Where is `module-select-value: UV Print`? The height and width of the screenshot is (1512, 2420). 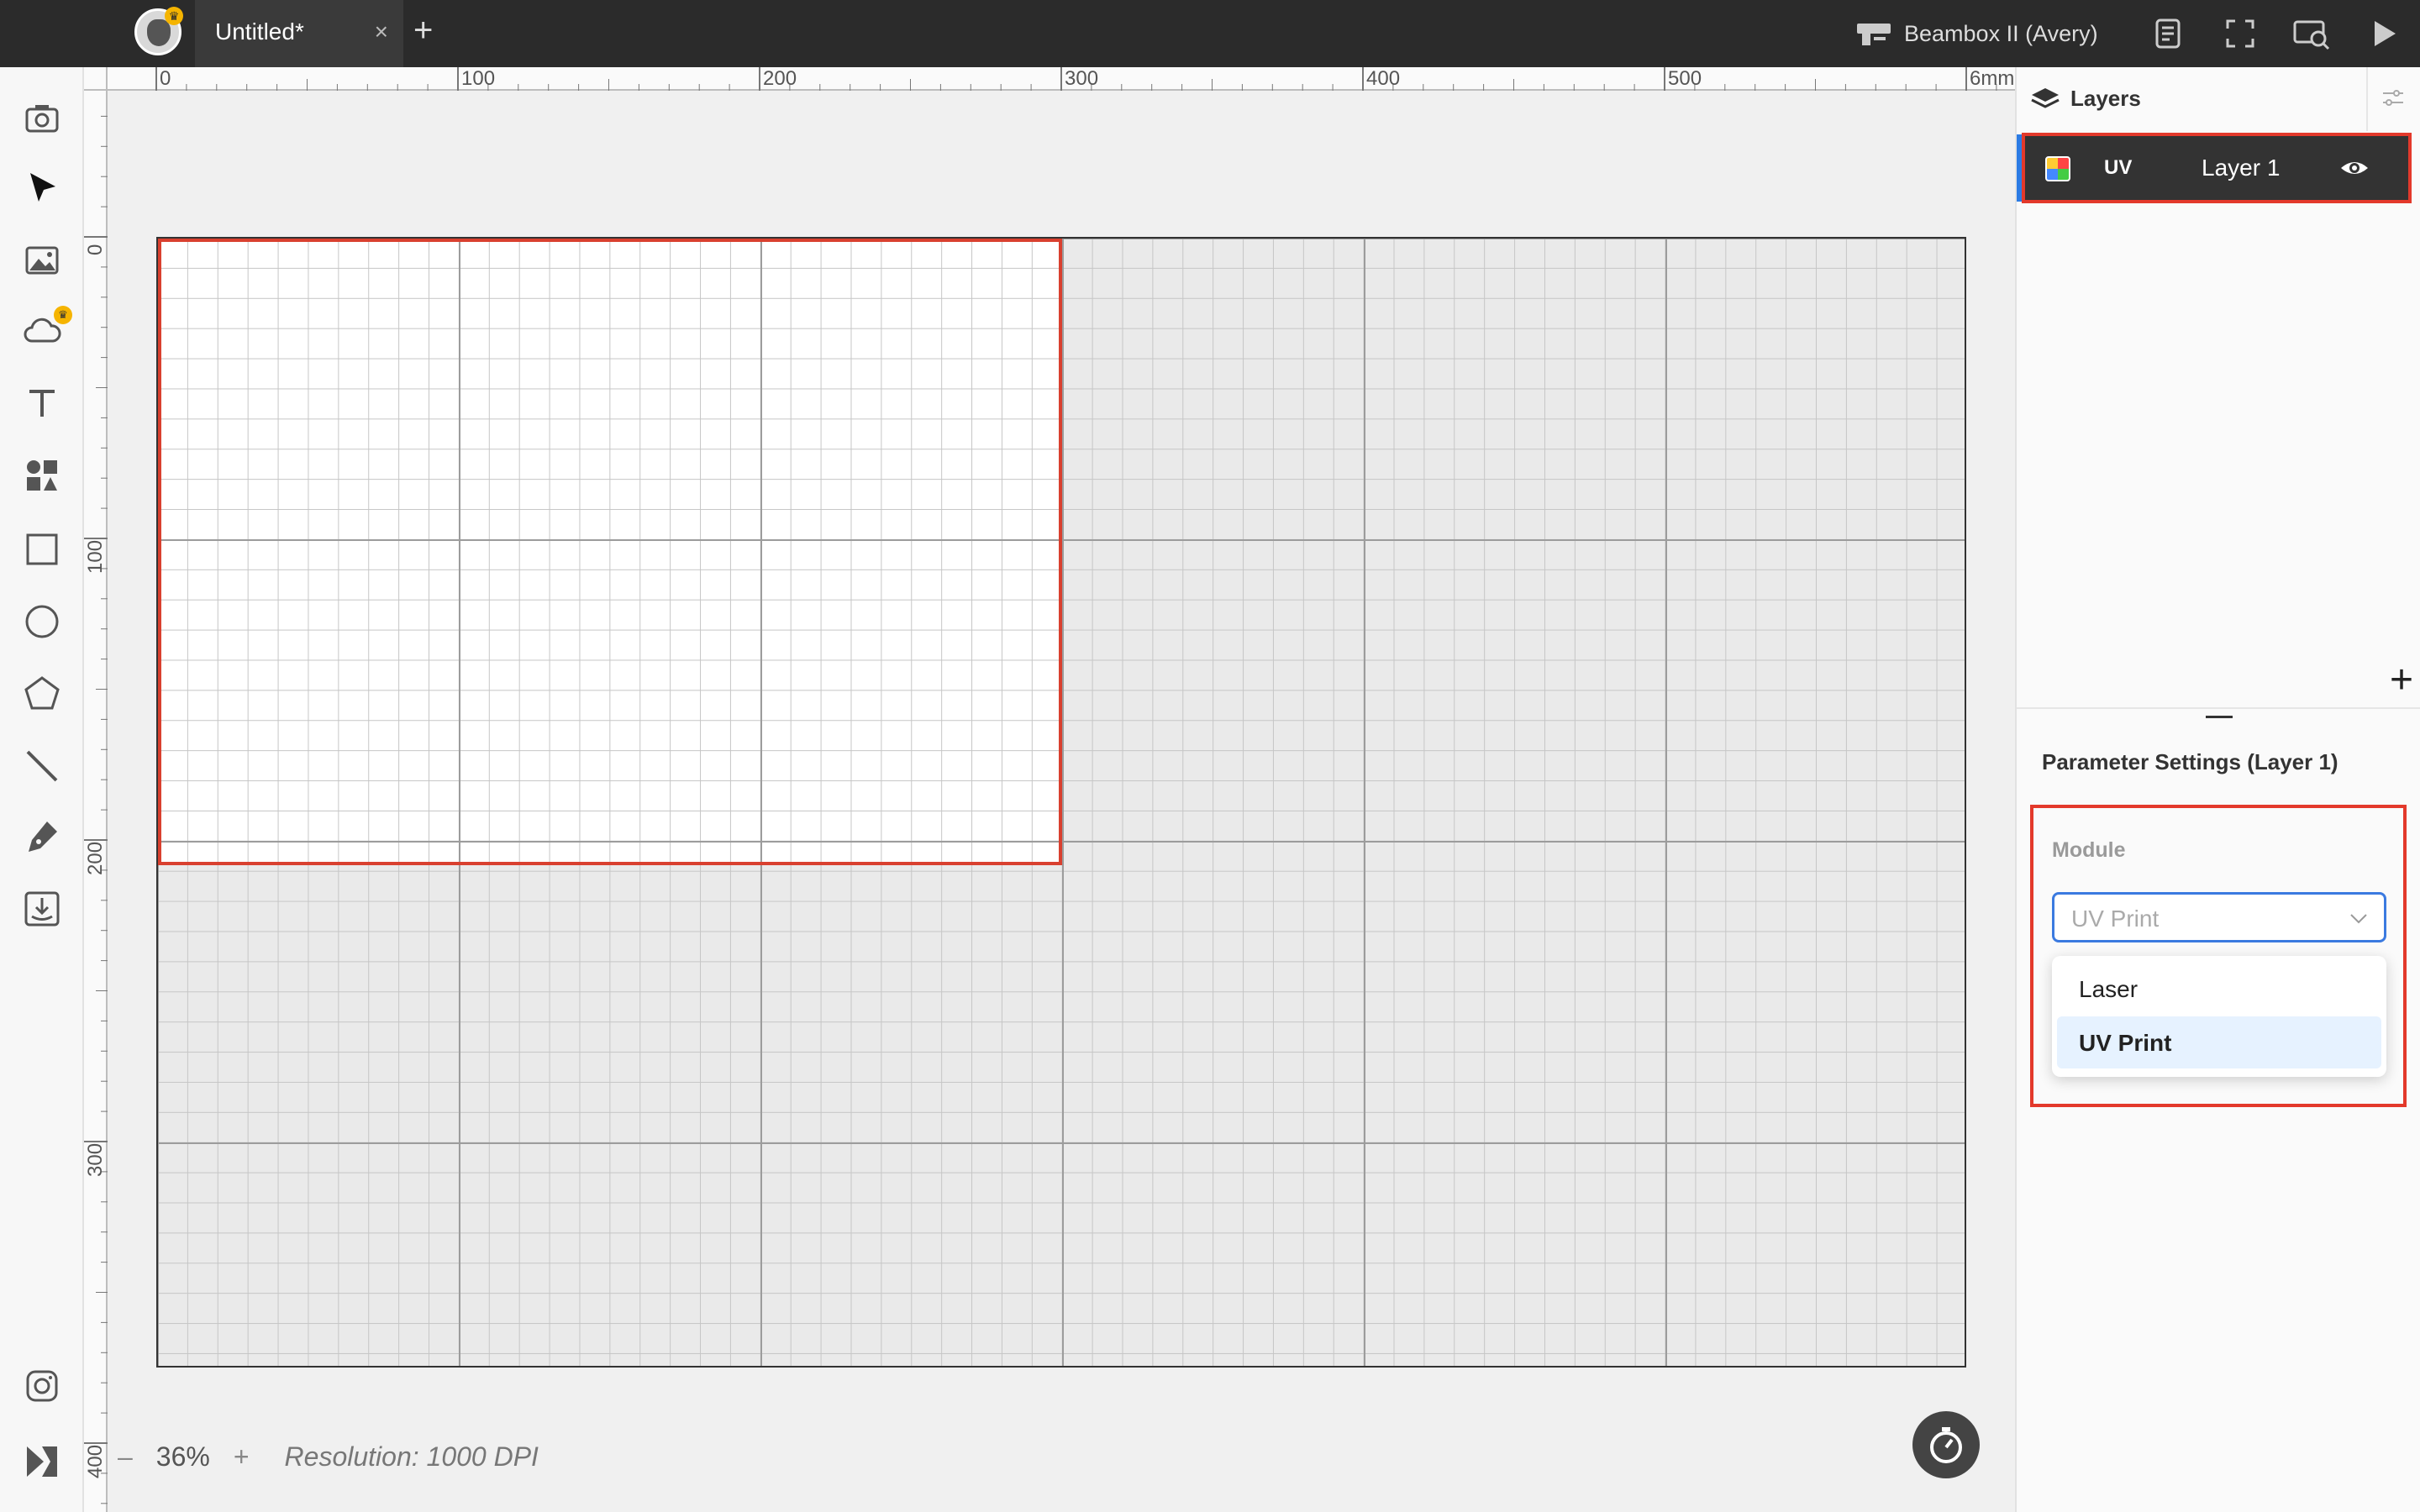 module-select-value: UV Print is located at coordinates (2115, 919).